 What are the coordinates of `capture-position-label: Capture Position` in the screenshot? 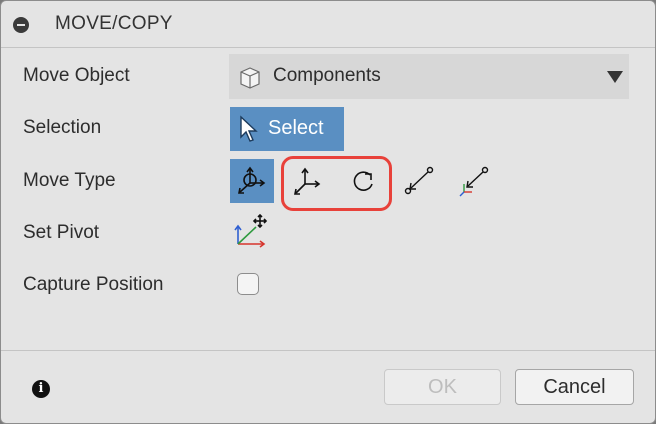 It's located at (93, 284).